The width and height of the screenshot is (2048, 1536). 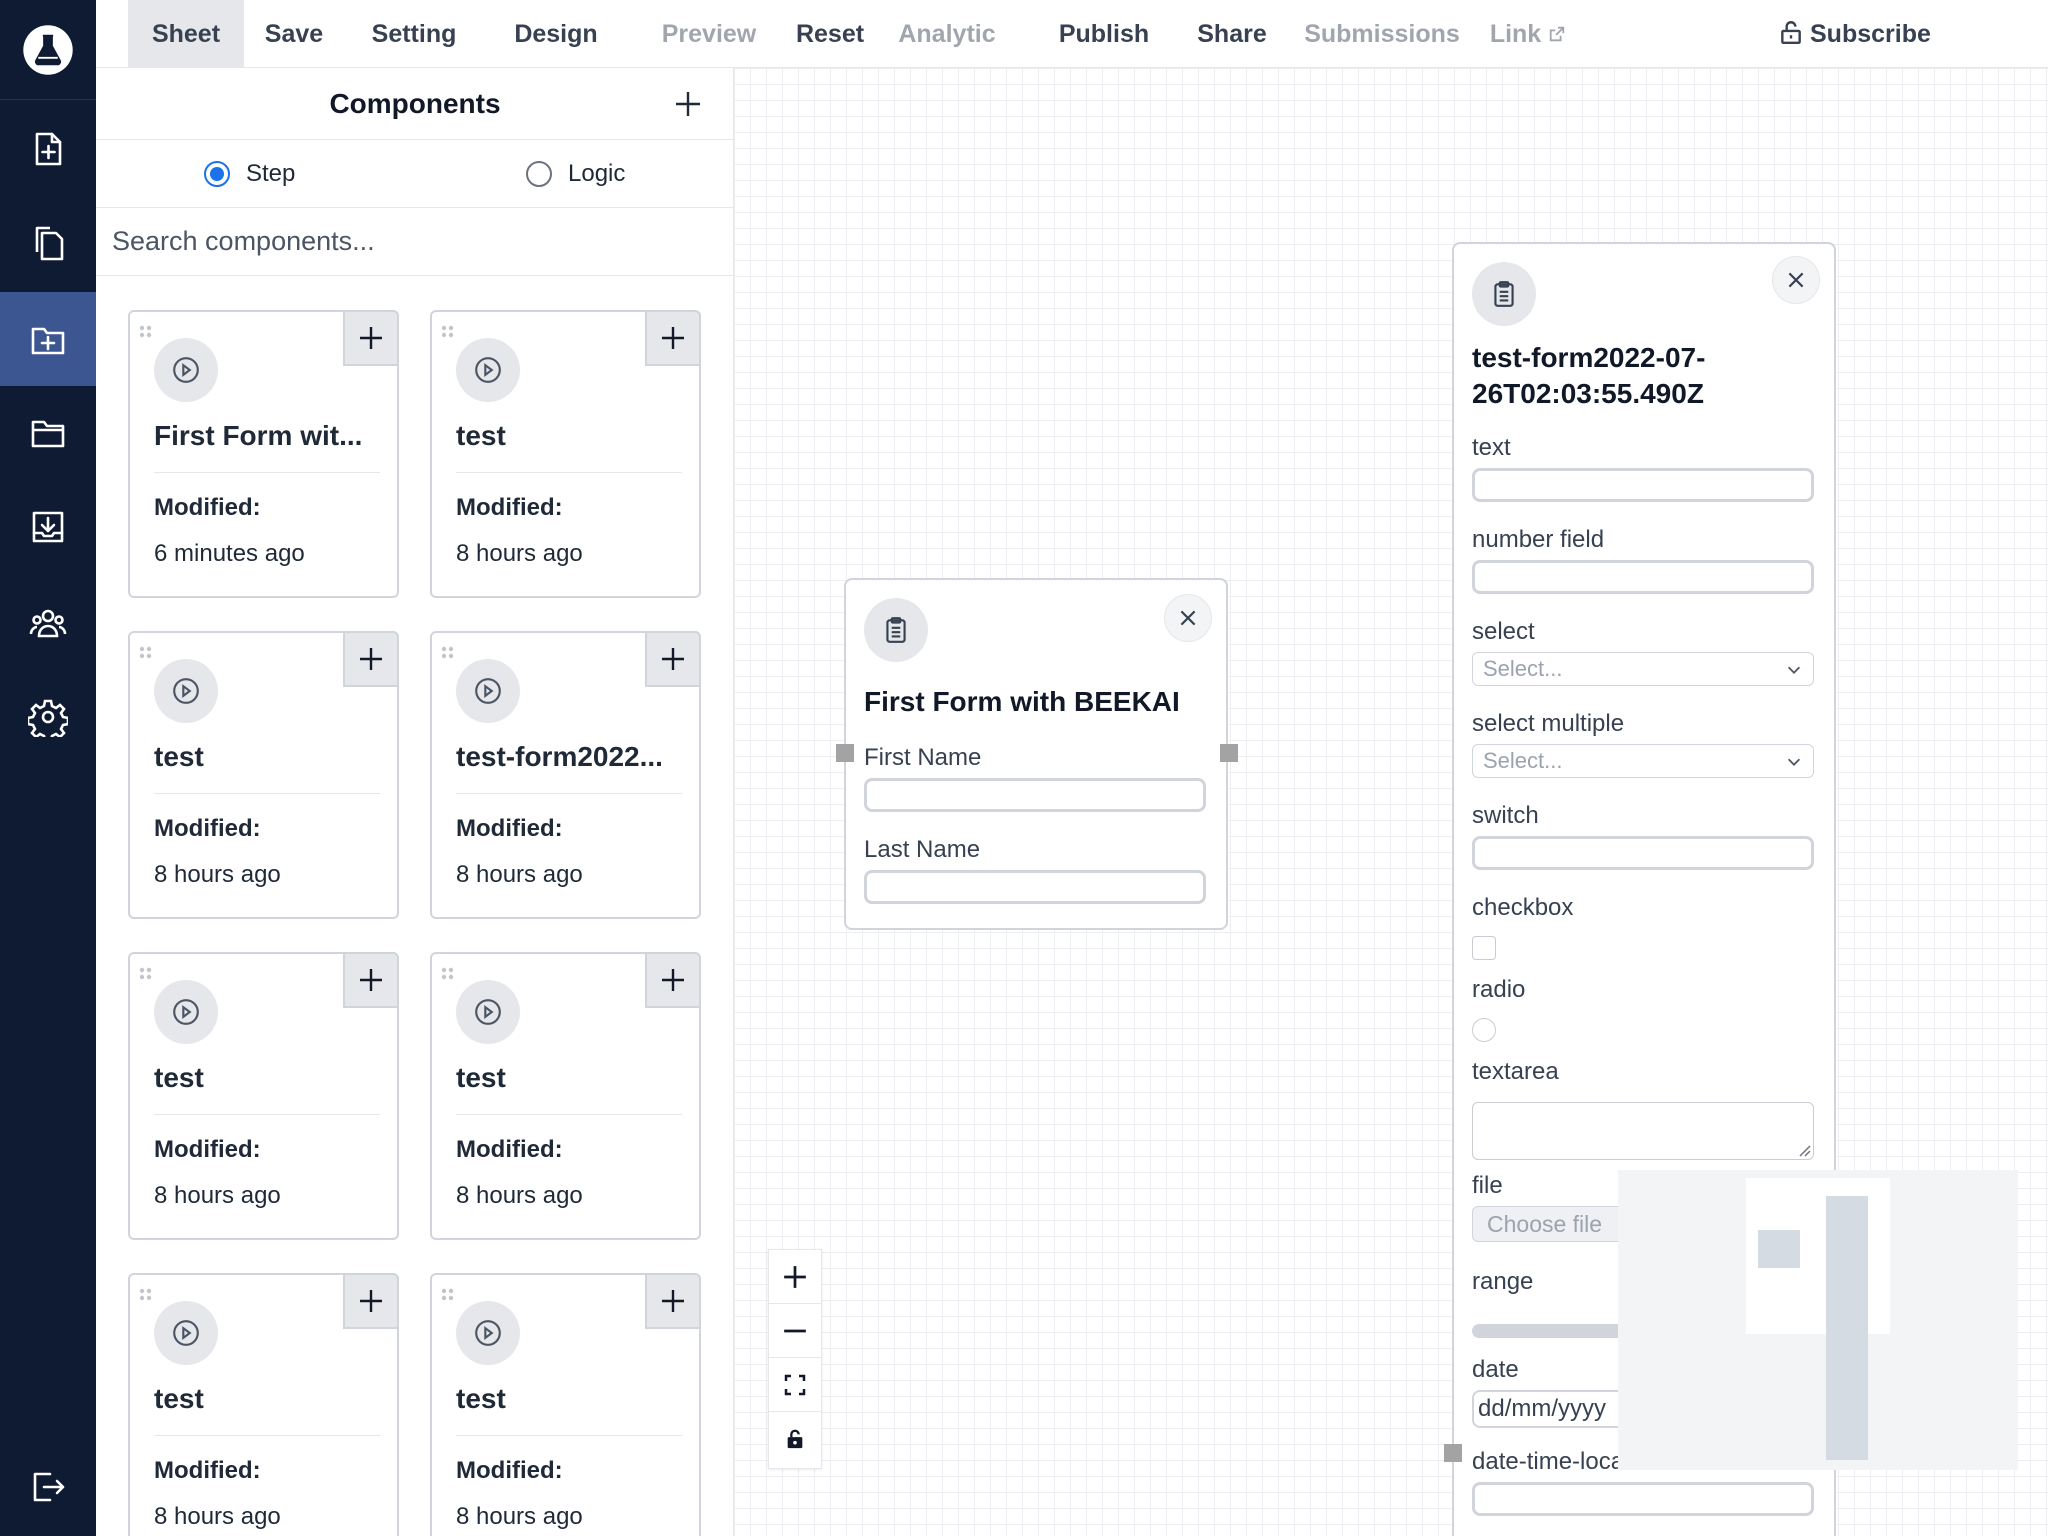 What do you see at coordinates (48, 339) in the screenshot?
I see `add-to-folder-button` at bounding box center [48, 339].